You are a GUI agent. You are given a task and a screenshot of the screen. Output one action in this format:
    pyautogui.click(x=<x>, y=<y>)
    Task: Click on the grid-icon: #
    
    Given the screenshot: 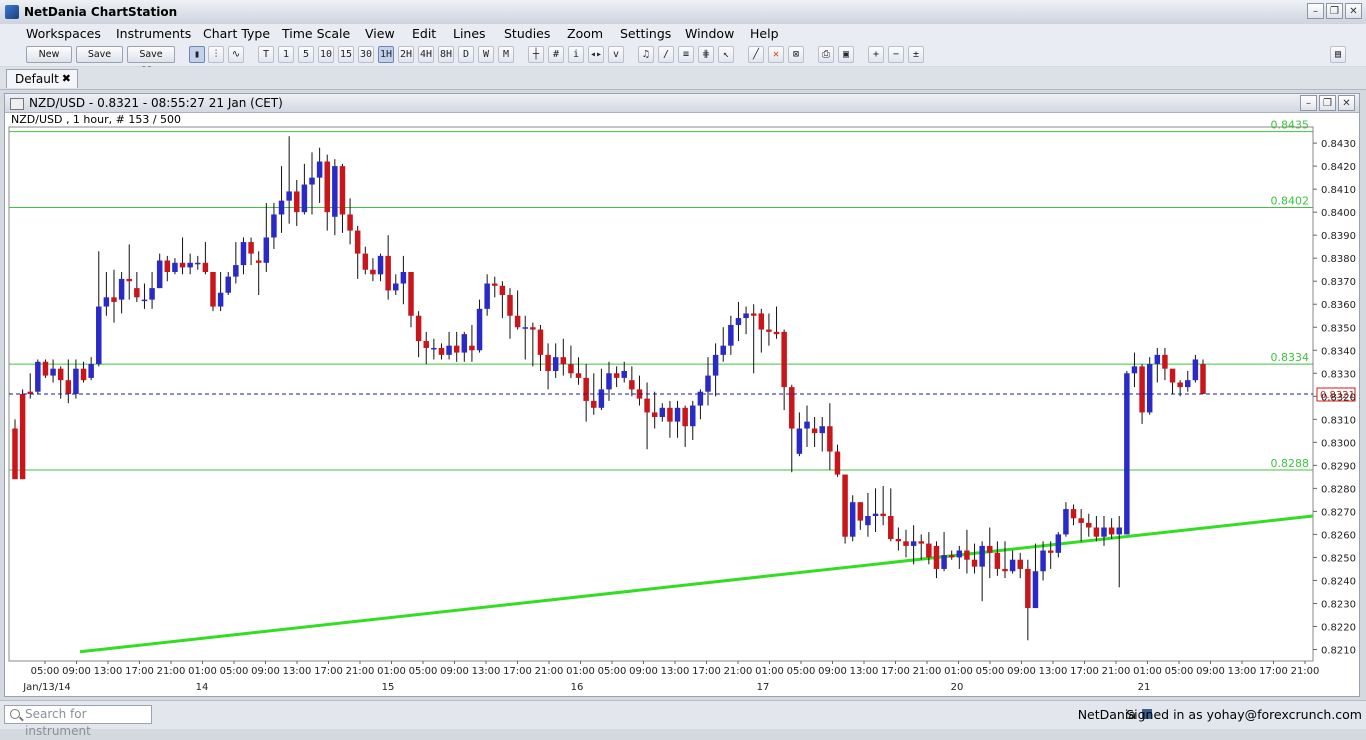 What is the action you would take?
    pyautogui.click(x=556, y=54)
    